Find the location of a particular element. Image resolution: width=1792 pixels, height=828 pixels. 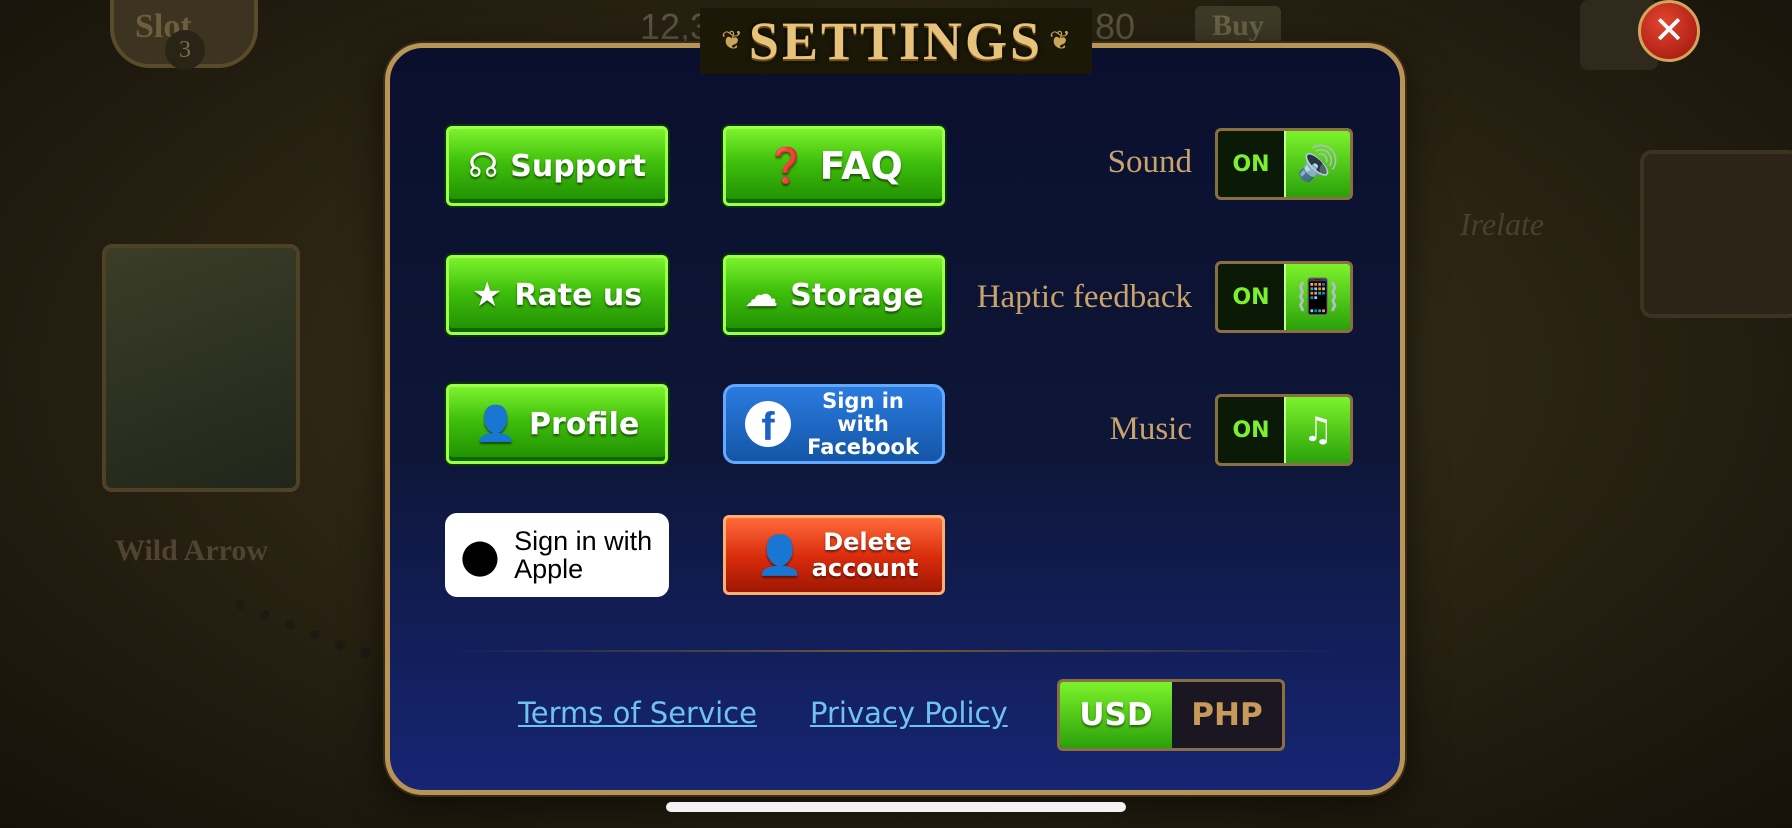

map-label: Irelate is located at coordinates (1502, 224).